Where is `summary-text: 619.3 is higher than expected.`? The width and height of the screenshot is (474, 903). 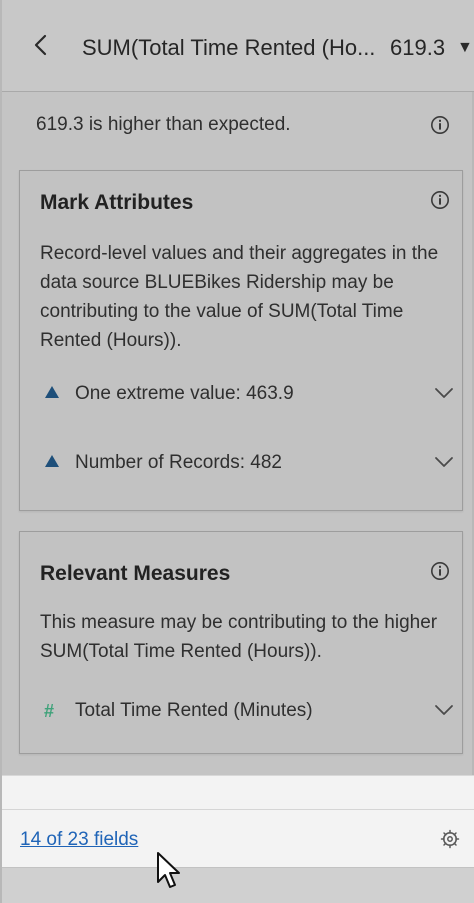 summary-text: 619.3 is higher than expected. is located at coordinates (163, 124).